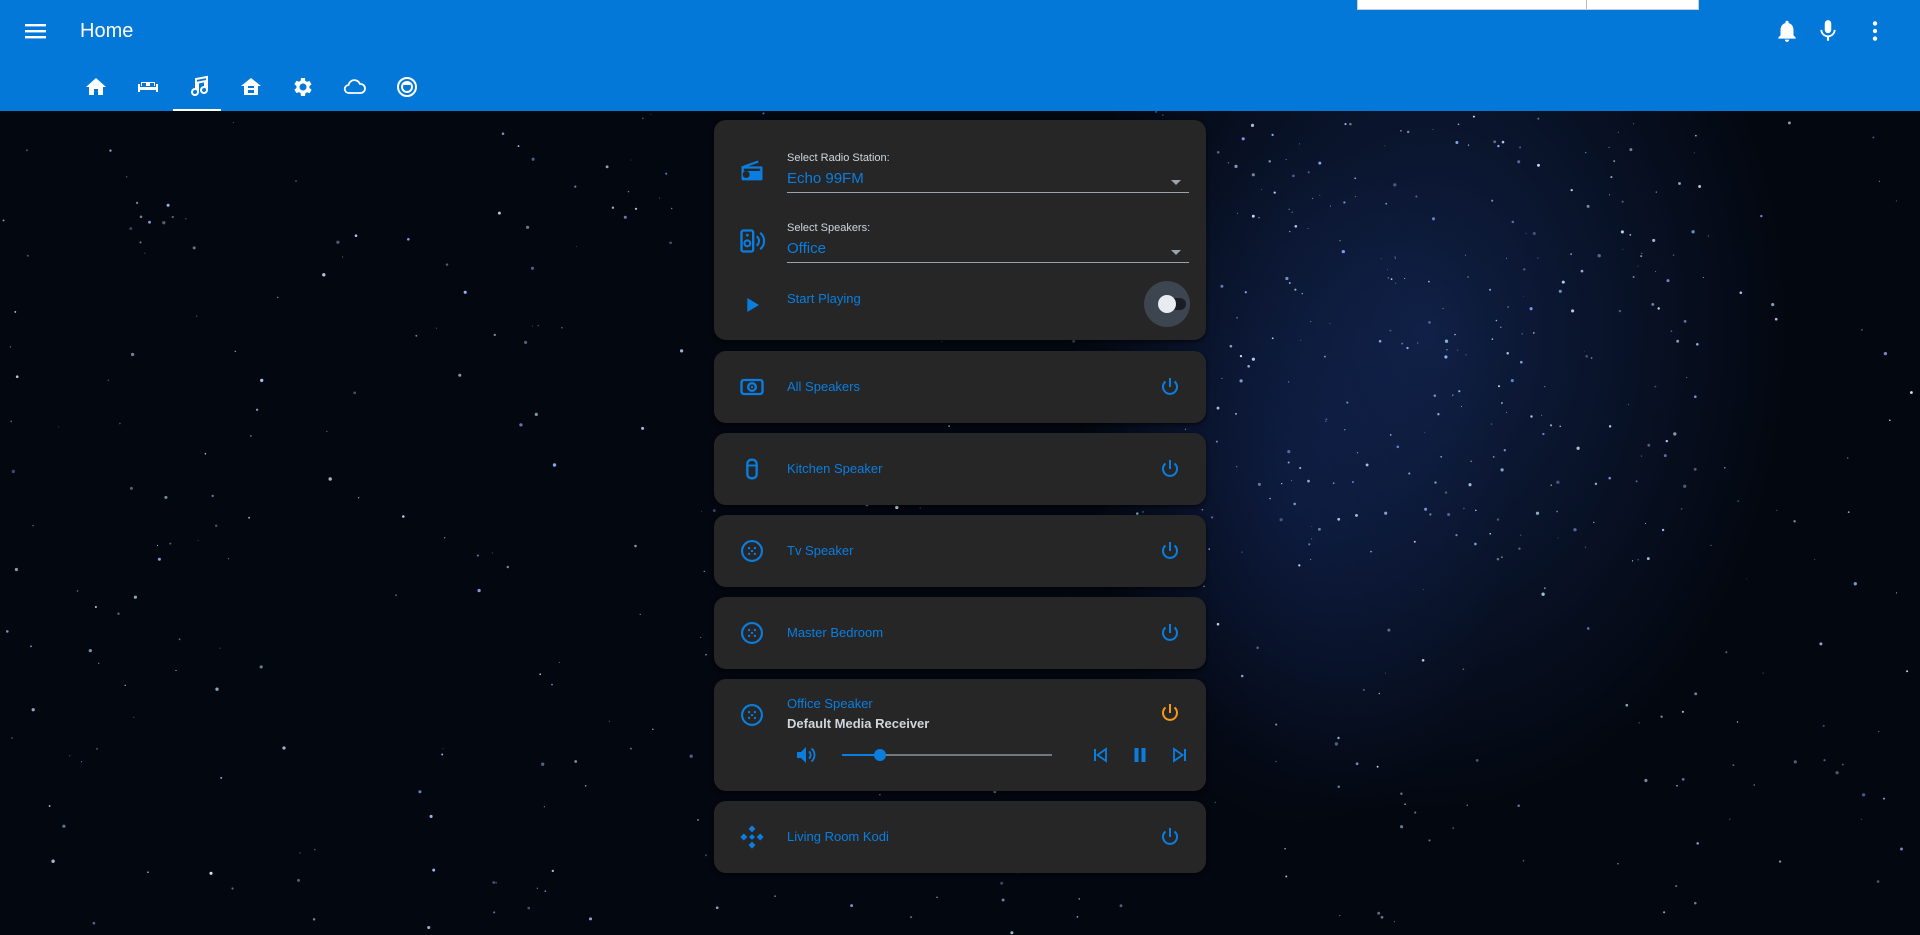 The width and height of the screenshot is (1920, 935). What do you see at coordinates (251, 89) in the screenshot?
I see `tab-house-icon` at bounding box center [251, 89].